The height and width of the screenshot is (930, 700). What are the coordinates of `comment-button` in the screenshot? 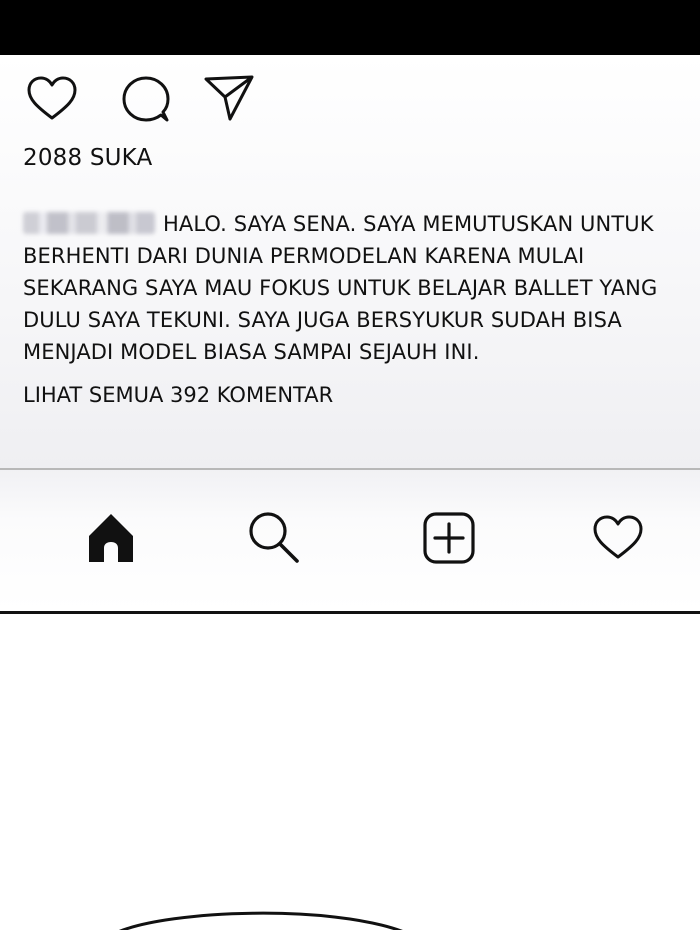 It's located at (146, 100).